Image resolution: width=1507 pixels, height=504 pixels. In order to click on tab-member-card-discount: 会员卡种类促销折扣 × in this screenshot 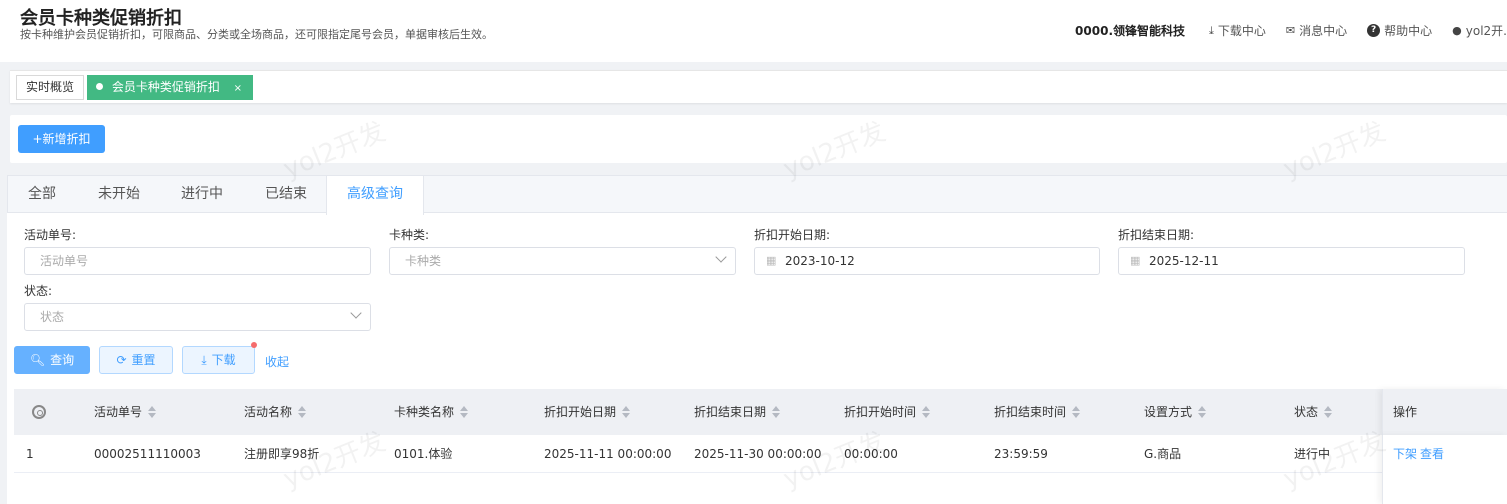, I will do `click(170, 87)`.